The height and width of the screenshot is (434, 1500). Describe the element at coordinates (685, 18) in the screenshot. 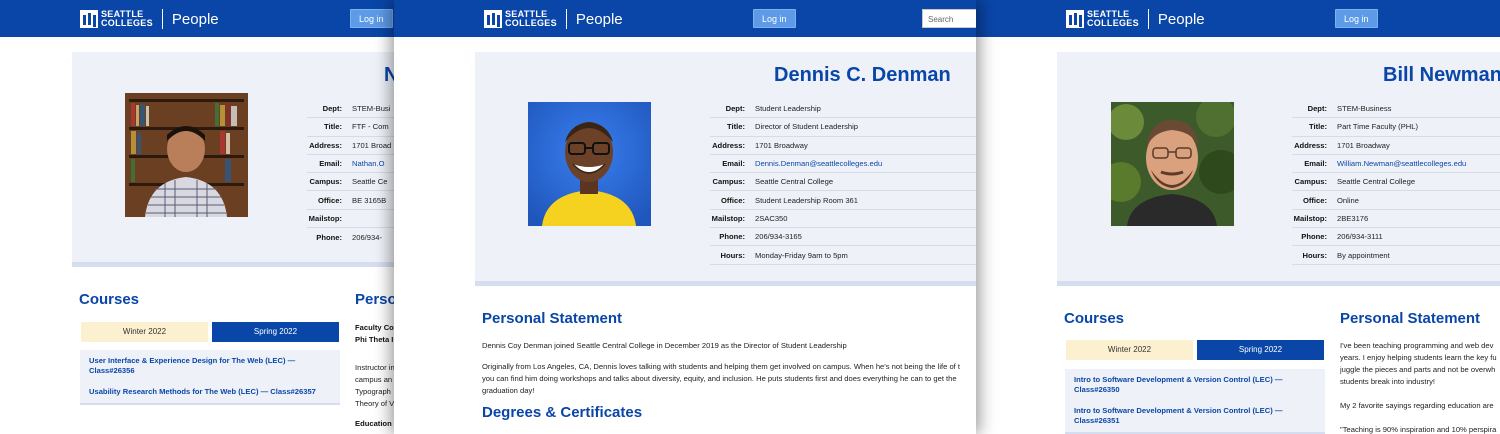

I see `top-navigation-bar: SEATTLE COLLEGES People Log in Search` at that location.